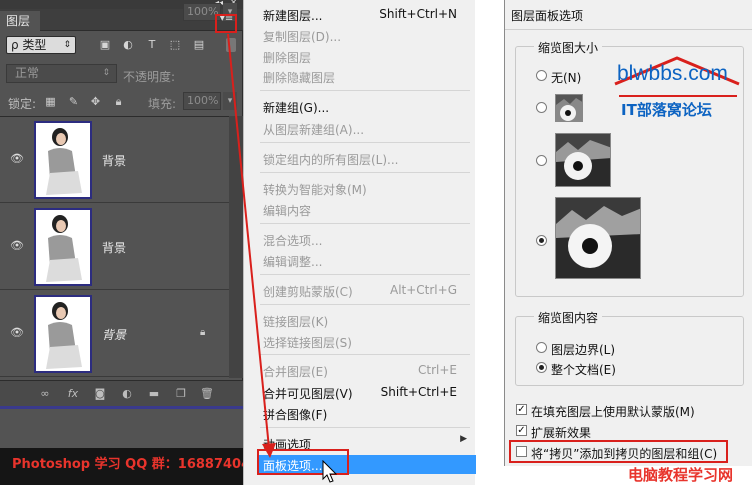 The width and height of the screenshot is (752, 485). Describe the element at coordinates (231, 45) in the screenshot. I see `filter-toggle` at that location.